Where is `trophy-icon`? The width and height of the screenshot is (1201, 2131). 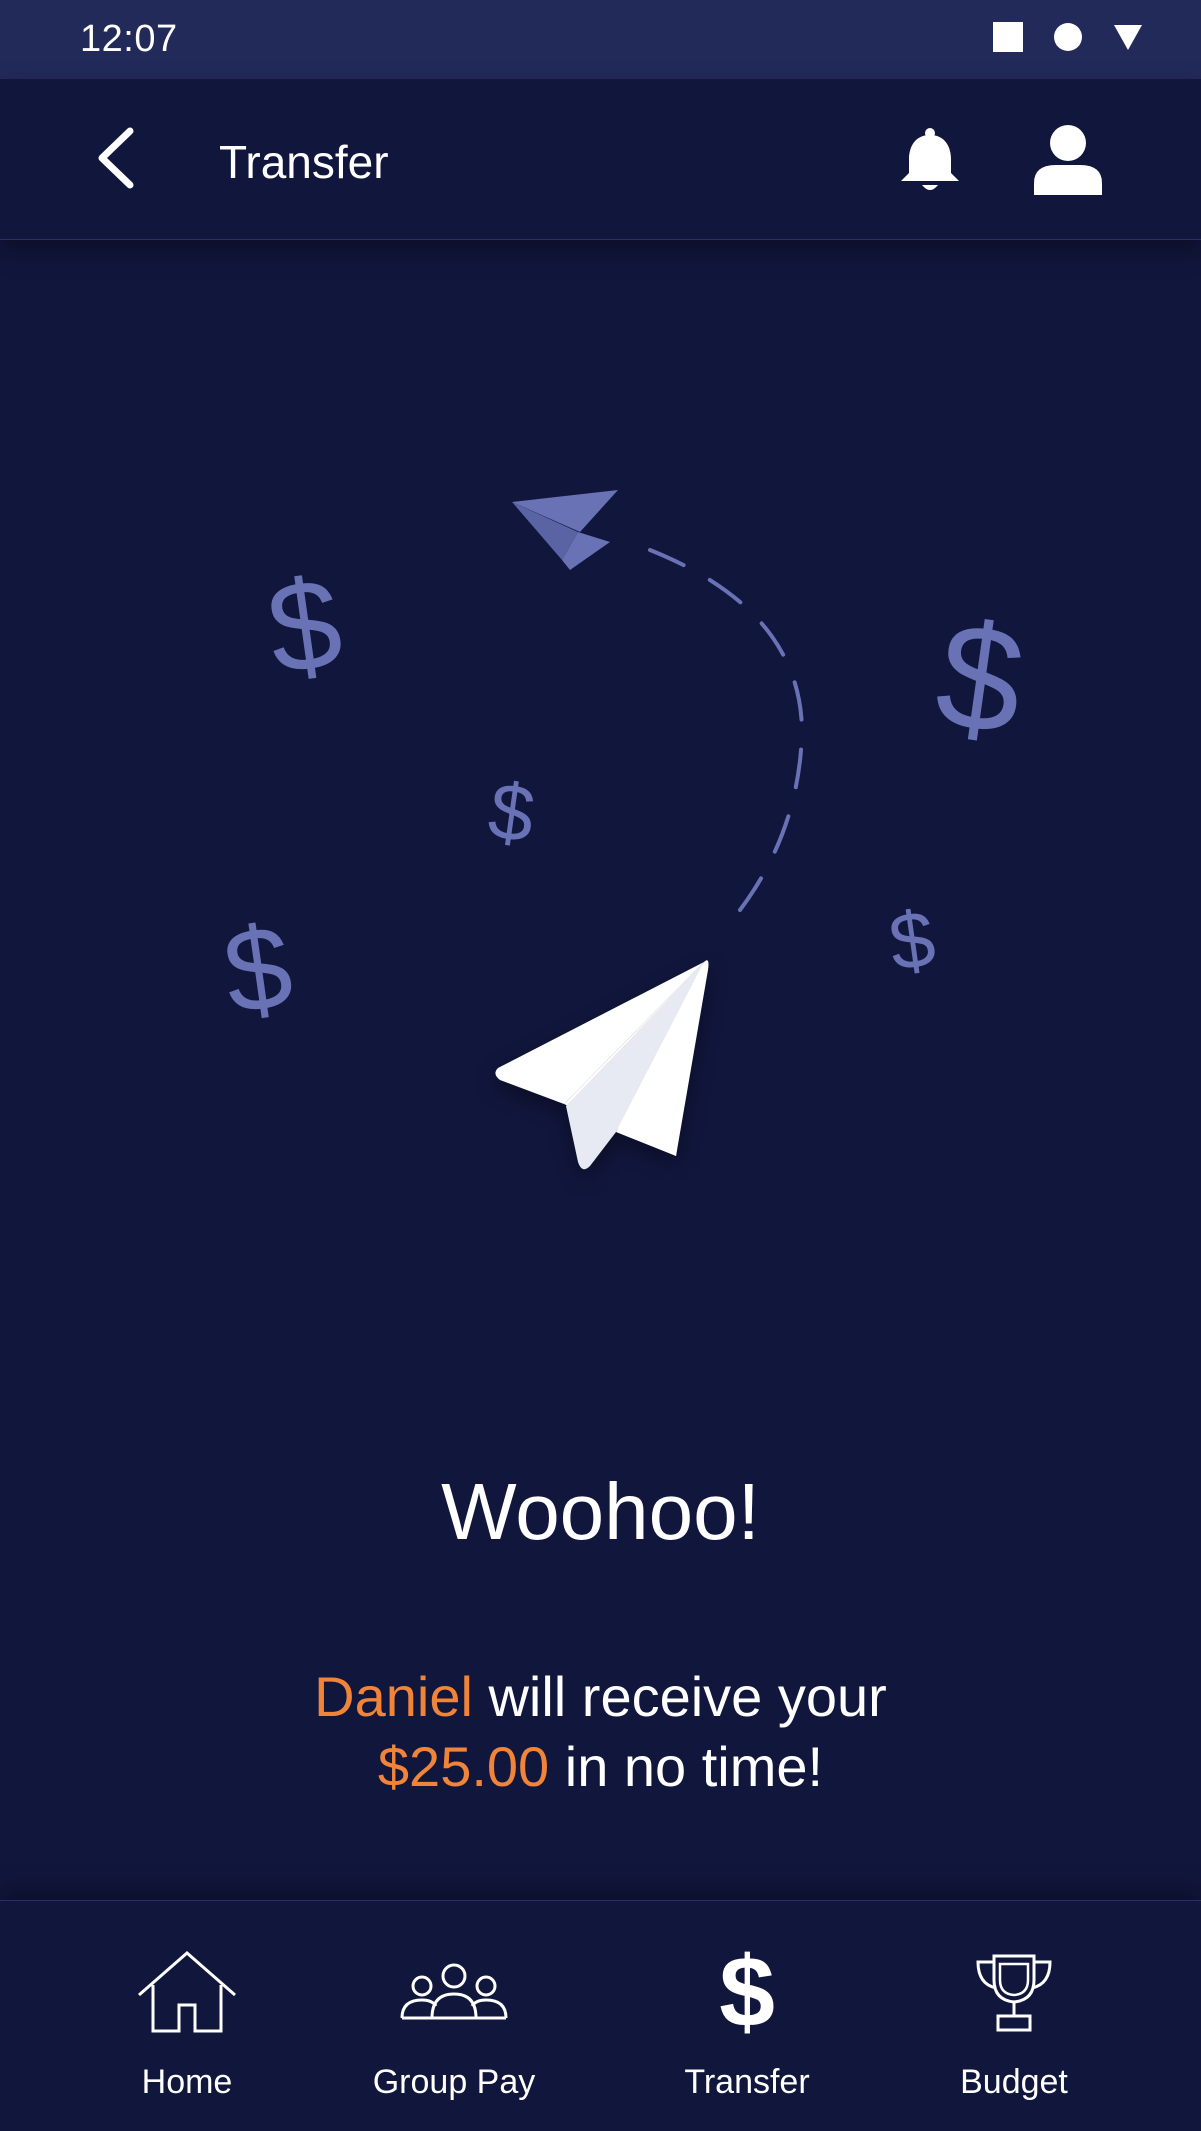
trophy-icon is located at coordinates (1014, 1992).